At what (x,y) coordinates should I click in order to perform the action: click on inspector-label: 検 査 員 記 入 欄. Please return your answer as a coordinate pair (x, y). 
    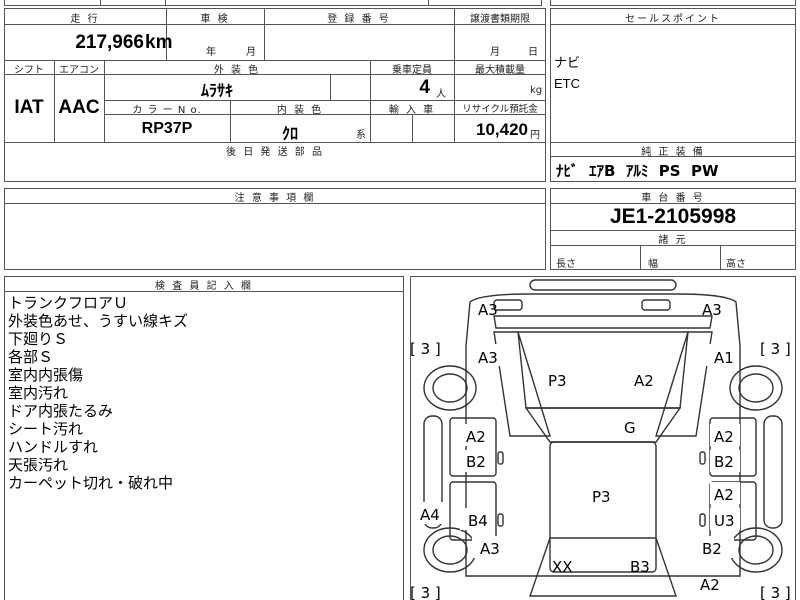
    Looking at the image, I should click on (204, 286).